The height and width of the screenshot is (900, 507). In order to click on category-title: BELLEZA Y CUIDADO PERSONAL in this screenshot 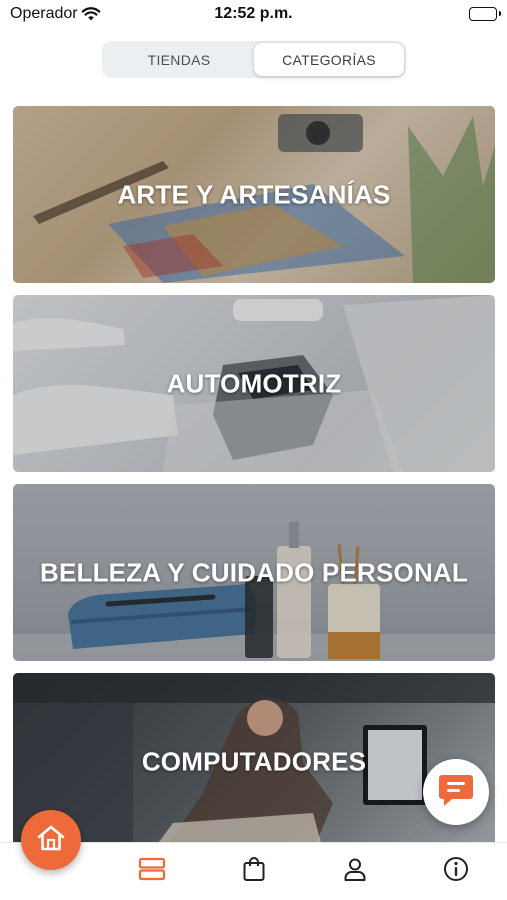, I will do `click(254, 572)`.